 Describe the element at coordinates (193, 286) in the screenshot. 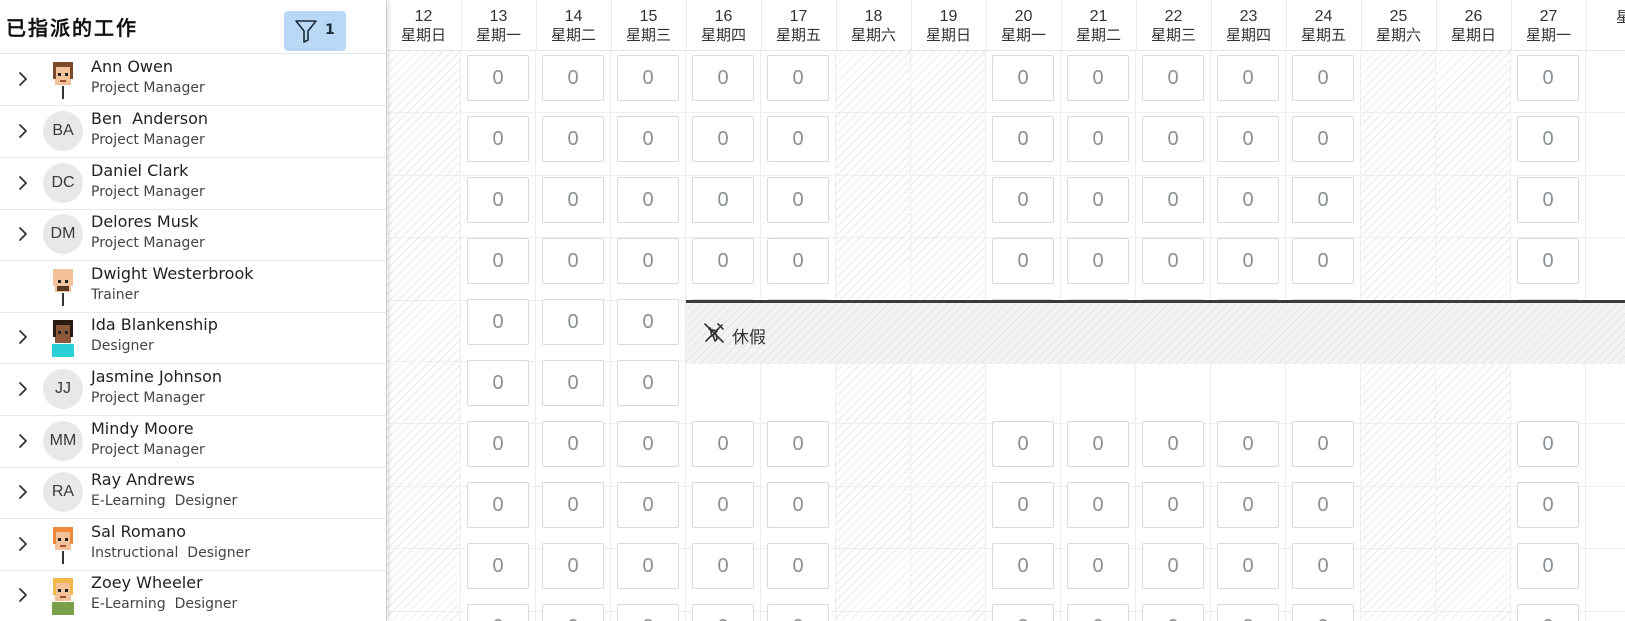

I see `resource-row: Dwight Westerbrook Trainer` at that location.